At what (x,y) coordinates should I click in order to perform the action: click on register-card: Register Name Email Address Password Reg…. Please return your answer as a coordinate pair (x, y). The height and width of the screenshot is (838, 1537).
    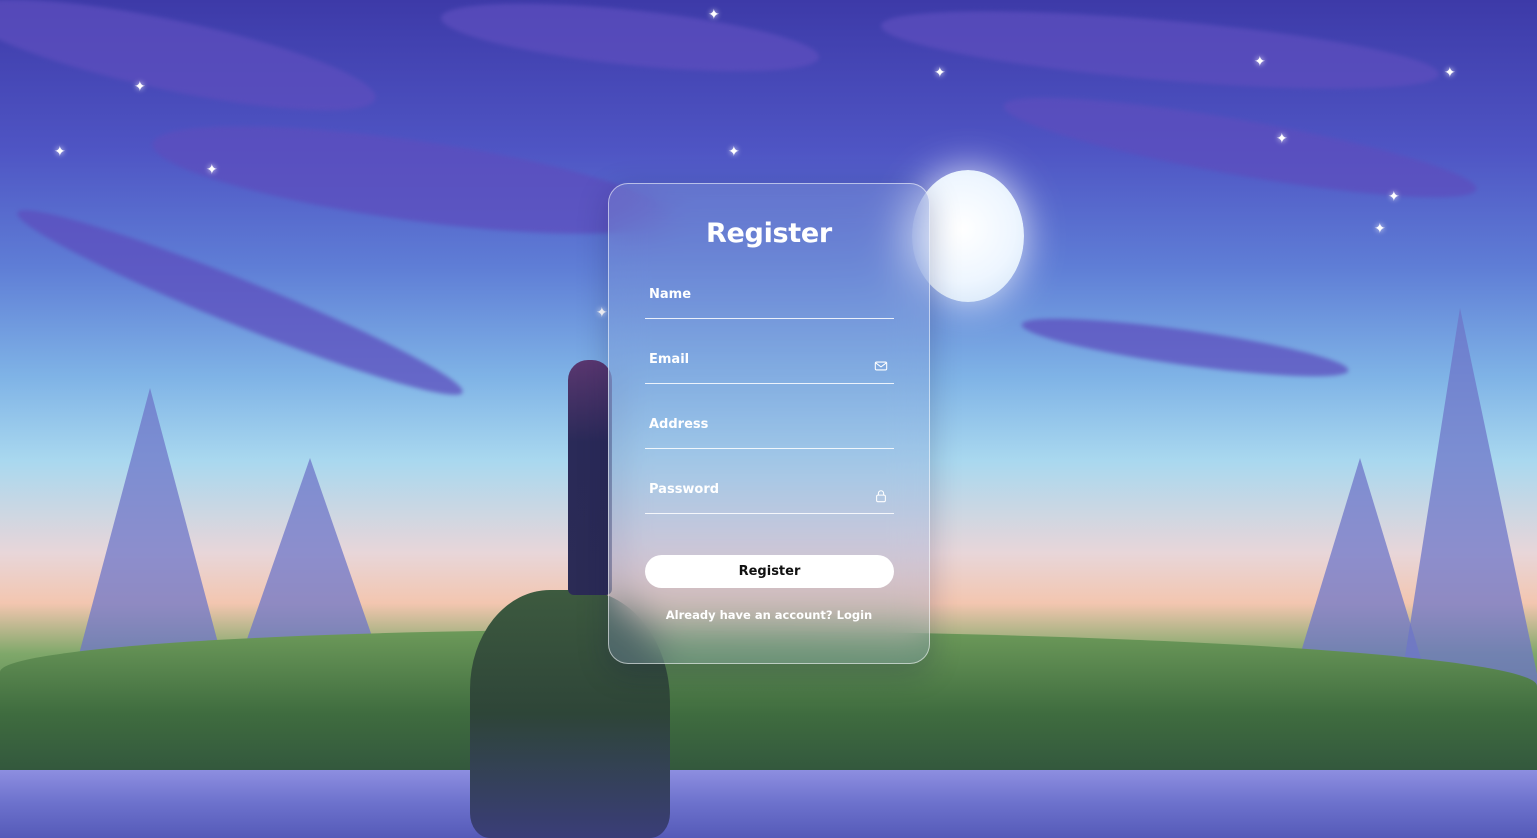
    Looking at the image, I should click on (769, 423).